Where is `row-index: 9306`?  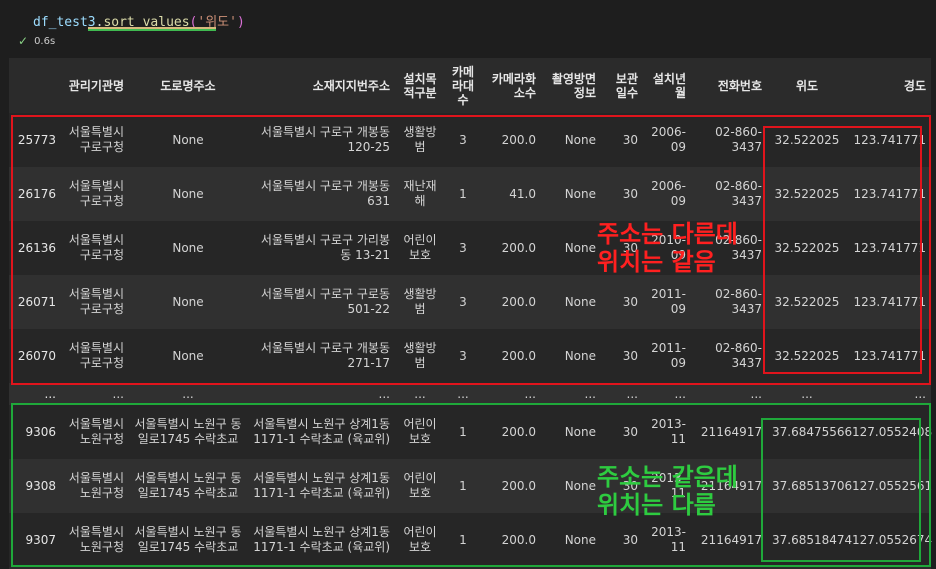 row-index: 9306 is located at coordinates (35, 432).